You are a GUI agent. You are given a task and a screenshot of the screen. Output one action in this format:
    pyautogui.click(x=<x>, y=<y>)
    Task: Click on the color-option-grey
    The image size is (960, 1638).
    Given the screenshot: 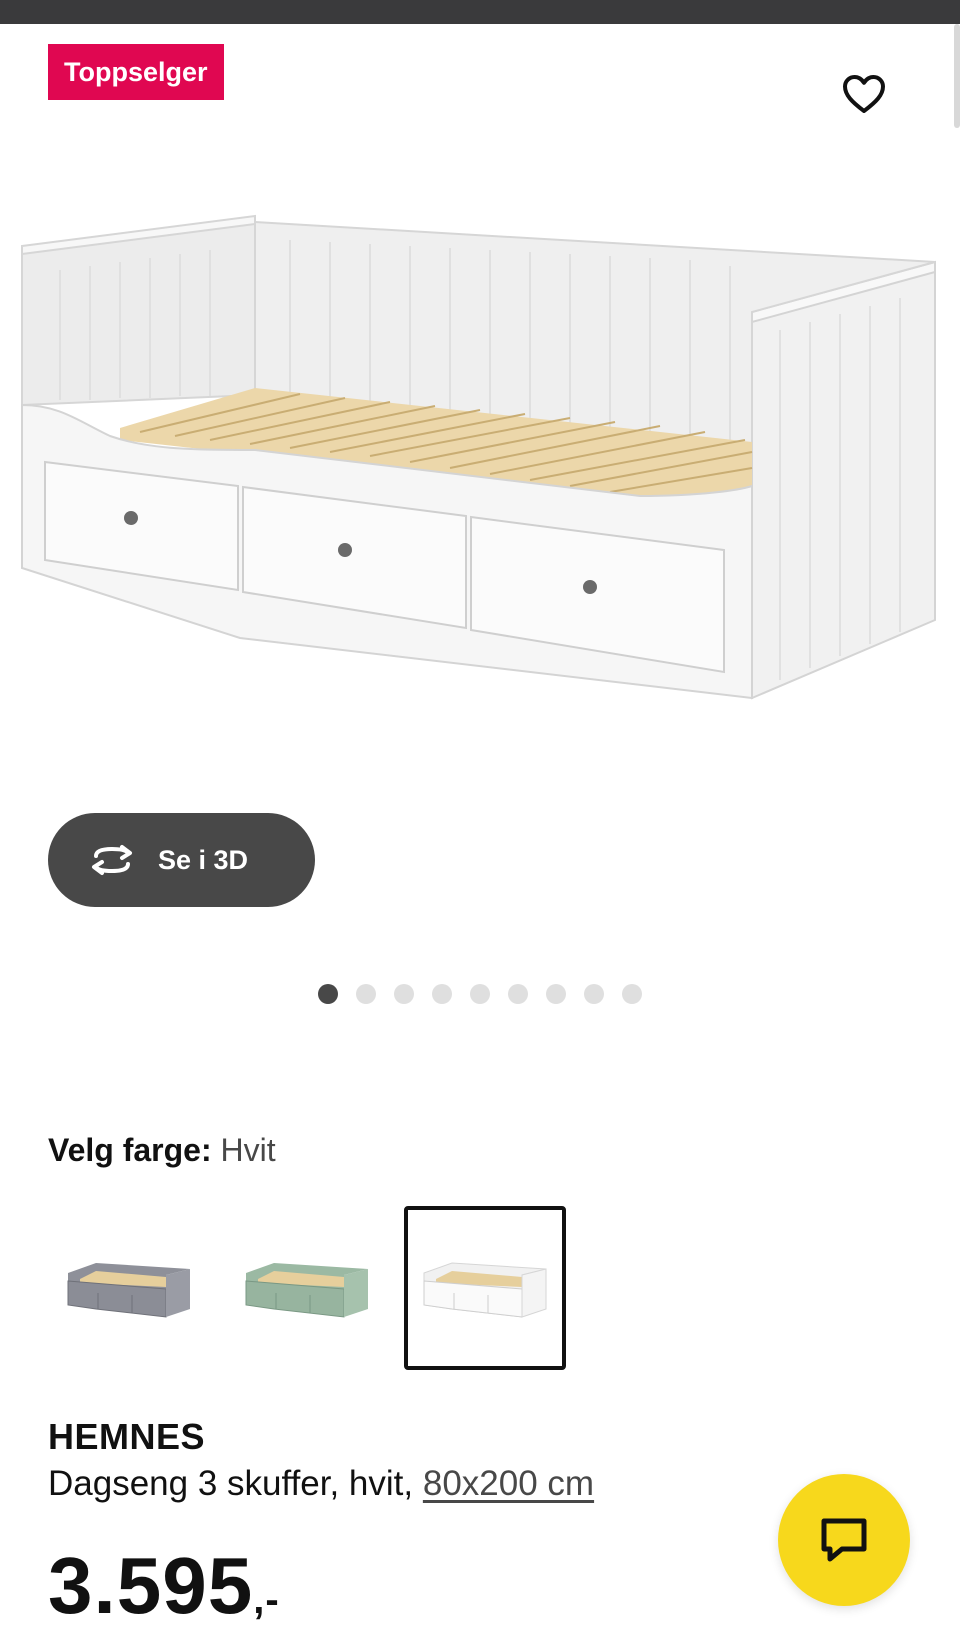 What is the action you would take?
    pyautogui.click(x=129, y=1288)
    